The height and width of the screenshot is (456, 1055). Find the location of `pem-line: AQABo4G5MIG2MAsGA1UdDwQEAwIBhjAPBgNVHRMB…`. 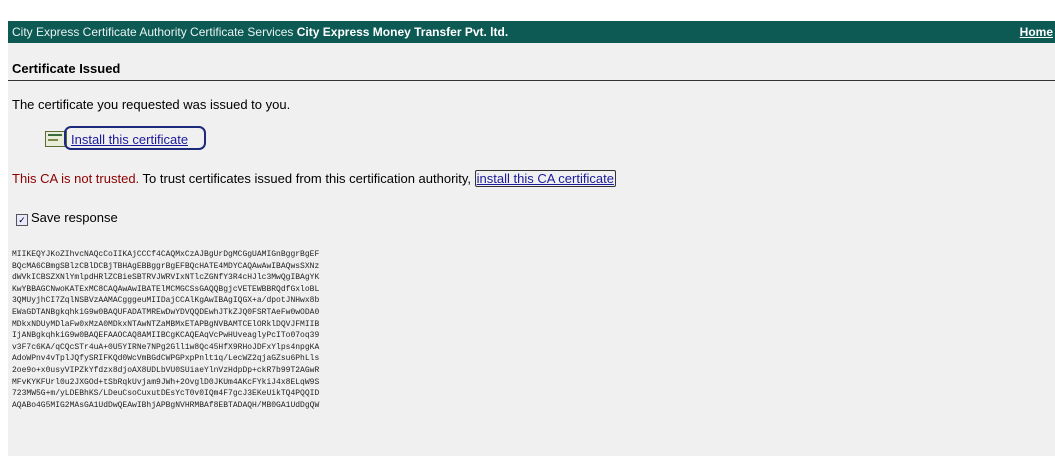

pem-line: AQABo4G5MIG2MAsGA1UdDwQEAwIBhjAPBgNVHRMB… is located at coordinates (166, 405).